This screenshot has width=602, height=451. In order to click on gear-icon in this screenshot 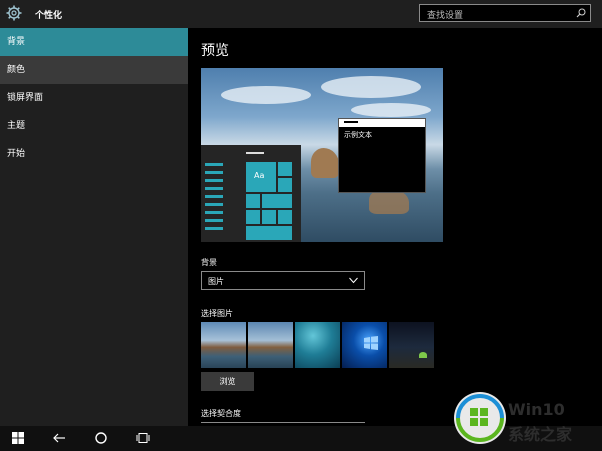, I will do `click(14, 13)`.